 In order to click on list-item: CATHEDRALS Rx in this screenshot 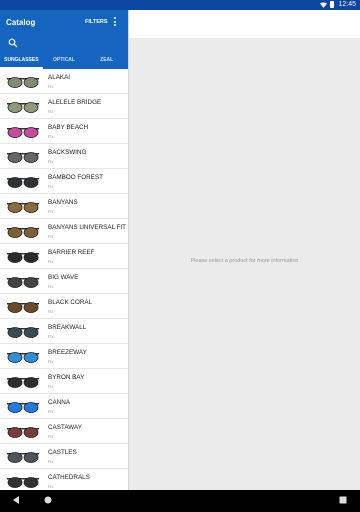, I will do `click(64, 479)`.